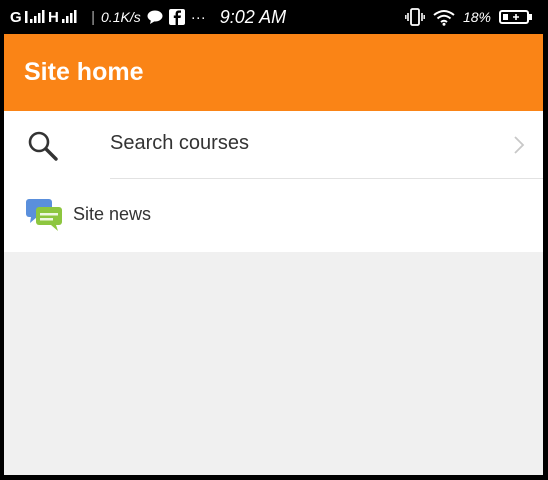  What do you see at coordinates (179, 143) in the screenshot?
I see `search-courses-label: Search courses` at bounding box center [179, 143].